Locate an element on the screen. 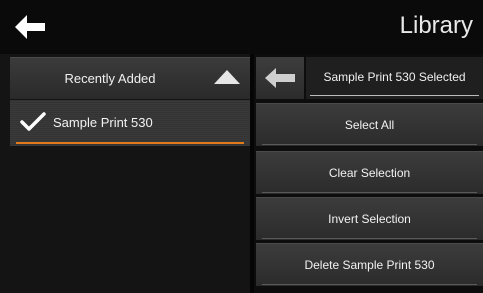  selection-back-button is located at coordinates (280, 78).